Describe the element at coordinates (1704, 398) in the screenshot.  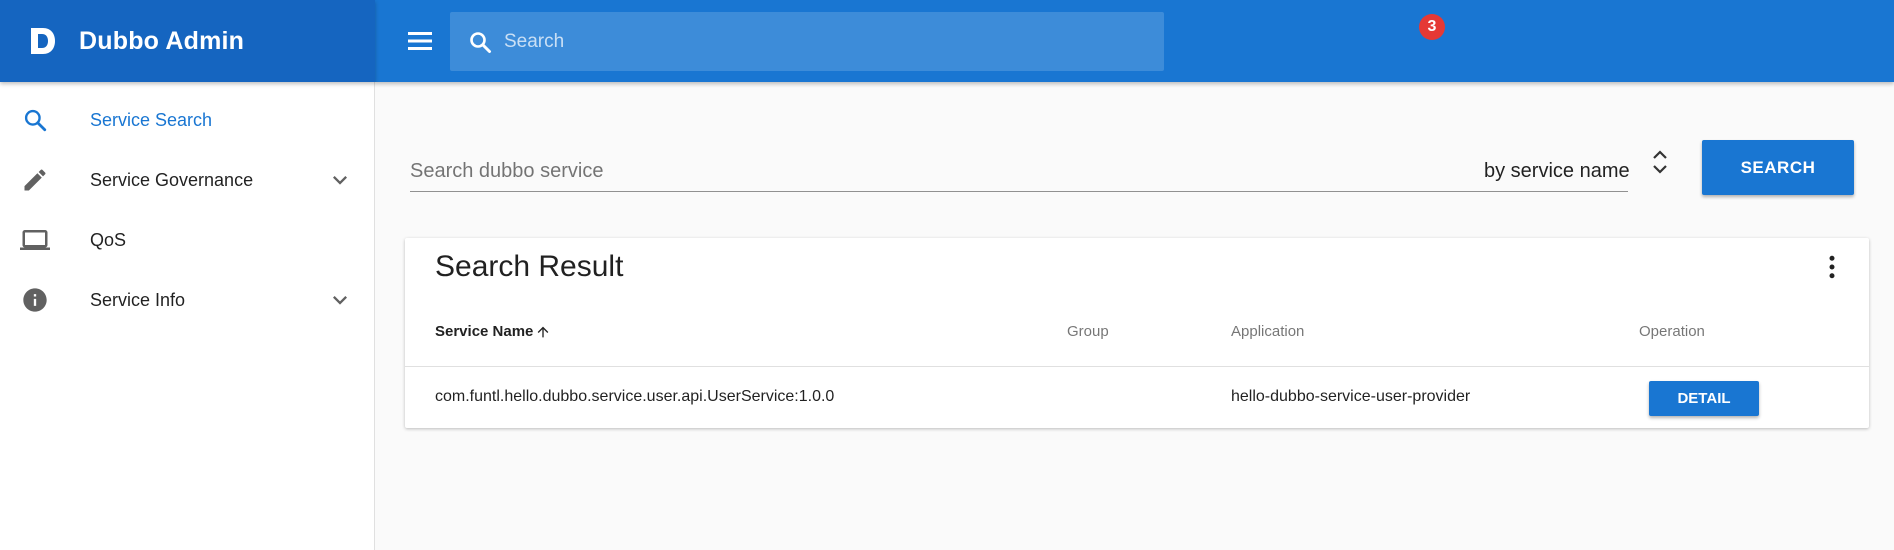
I see `detail-button: DETAIL` at that location.